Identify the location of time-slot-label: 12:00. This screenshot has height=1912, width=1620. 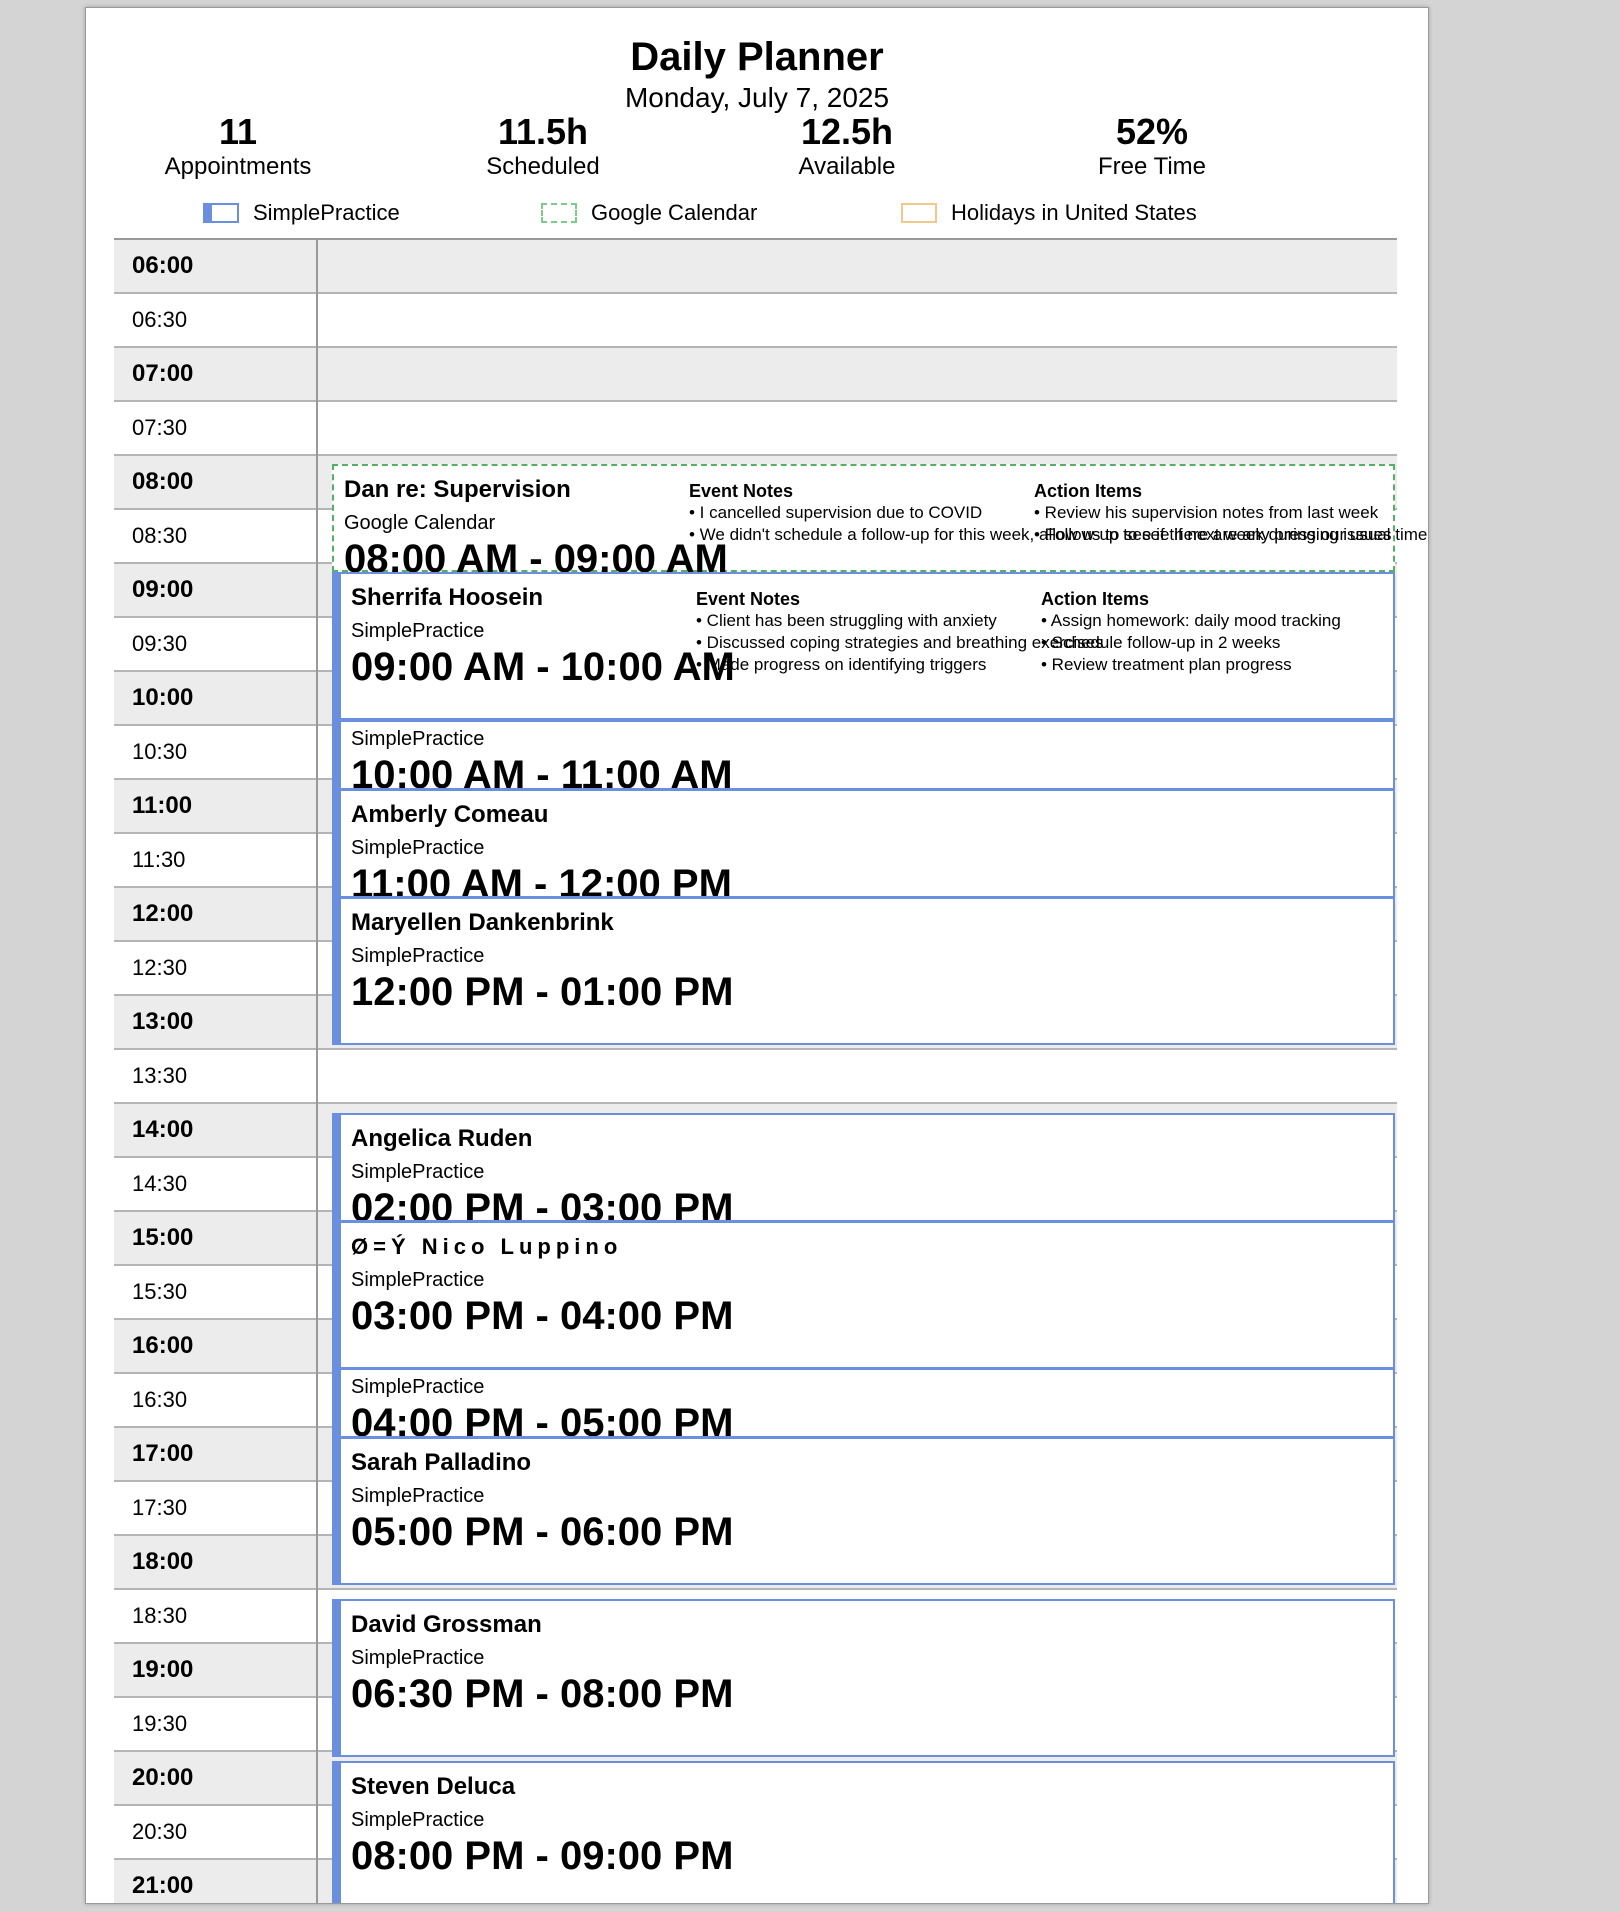
(163, 913).